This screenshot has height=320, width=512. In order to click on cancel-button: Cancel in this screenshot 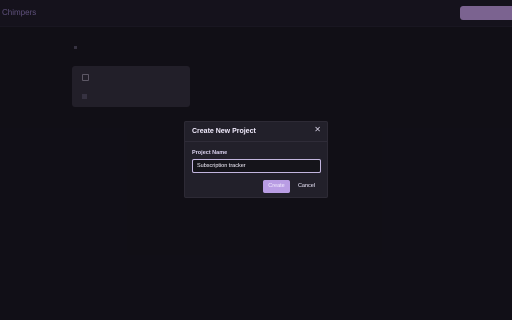, I will do `click(306, 186)`.